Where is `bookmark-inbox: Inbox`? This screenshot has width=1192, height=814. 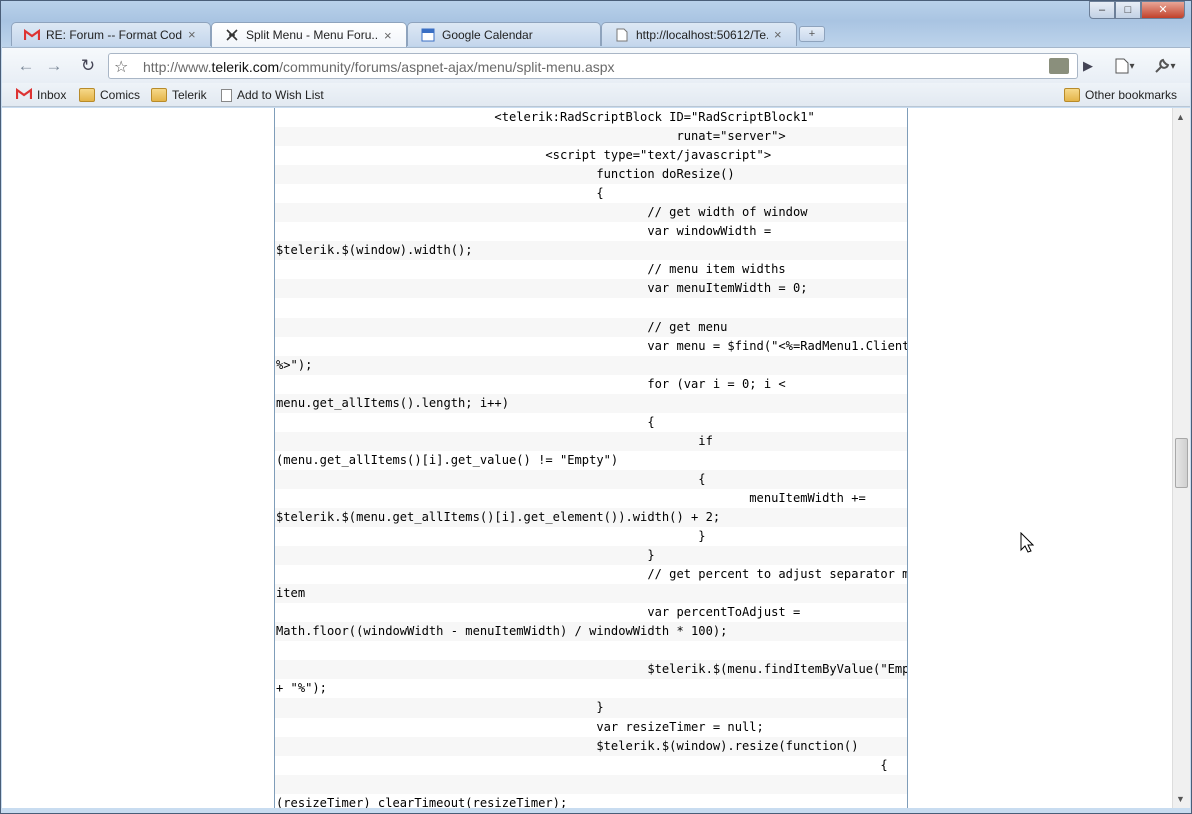
bookmark-inbox: Inbox is located at coordinates (41, 95).